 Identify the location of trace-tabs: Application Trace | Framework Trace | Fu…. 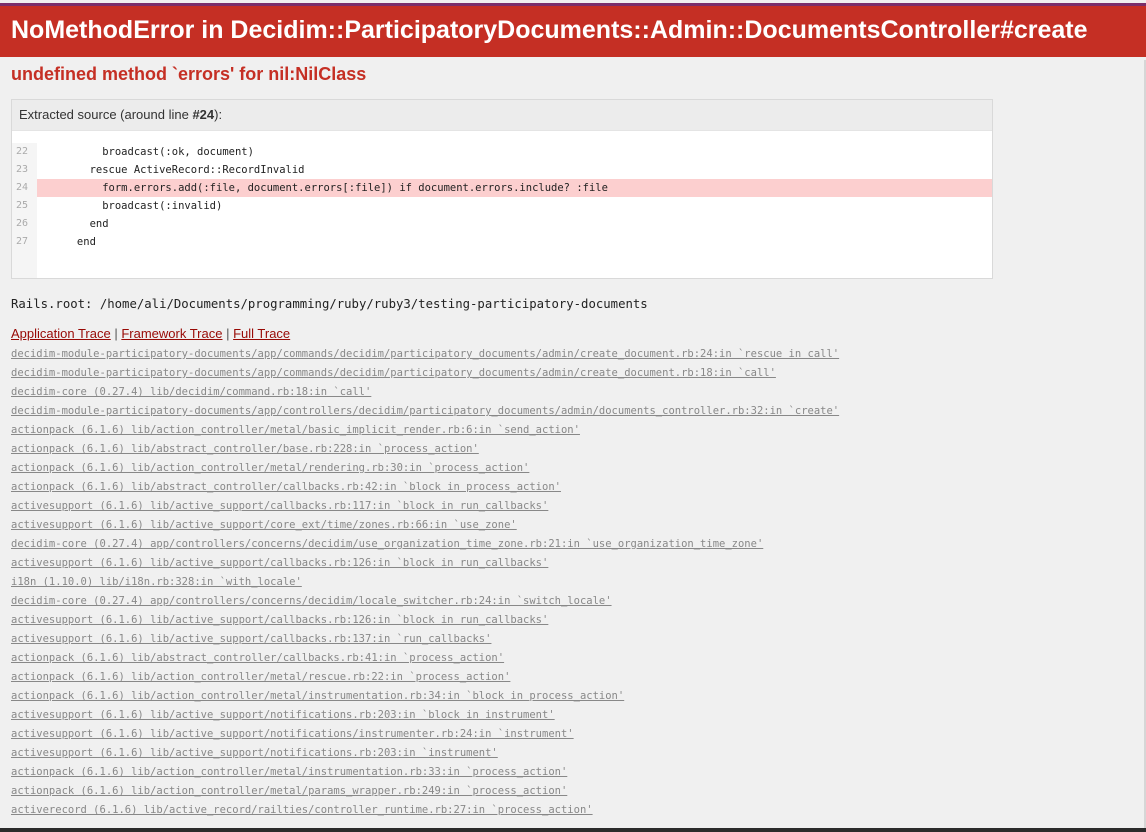
(573, 334).